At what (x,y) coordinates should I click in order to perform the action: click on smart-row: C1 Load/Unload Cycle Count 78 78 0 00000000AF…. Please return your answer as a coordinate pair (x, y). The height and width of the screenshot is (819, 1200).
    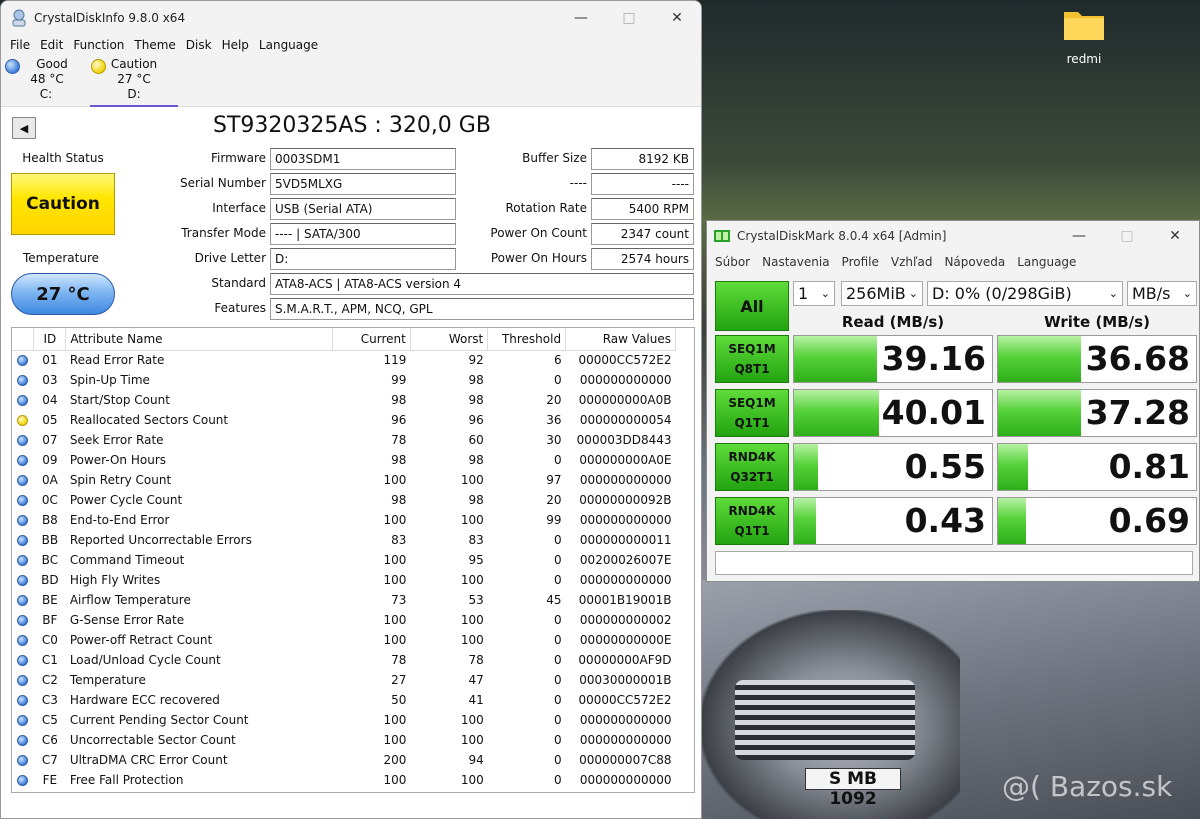
    Looking at the image, I should click on (344, 660).